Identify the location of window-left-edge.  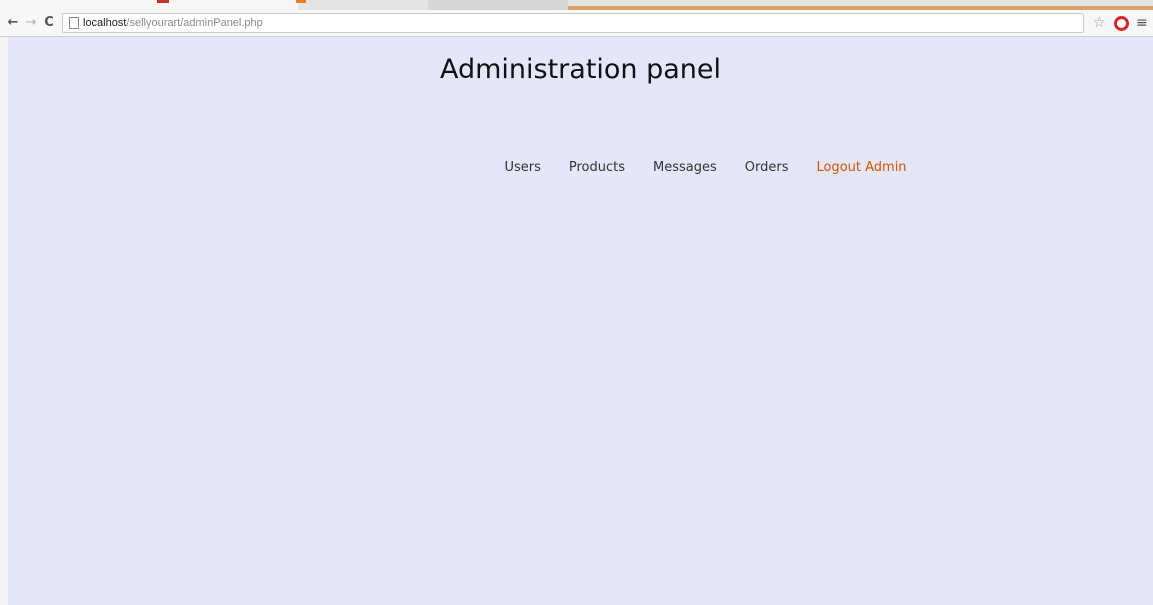
(4, 321).